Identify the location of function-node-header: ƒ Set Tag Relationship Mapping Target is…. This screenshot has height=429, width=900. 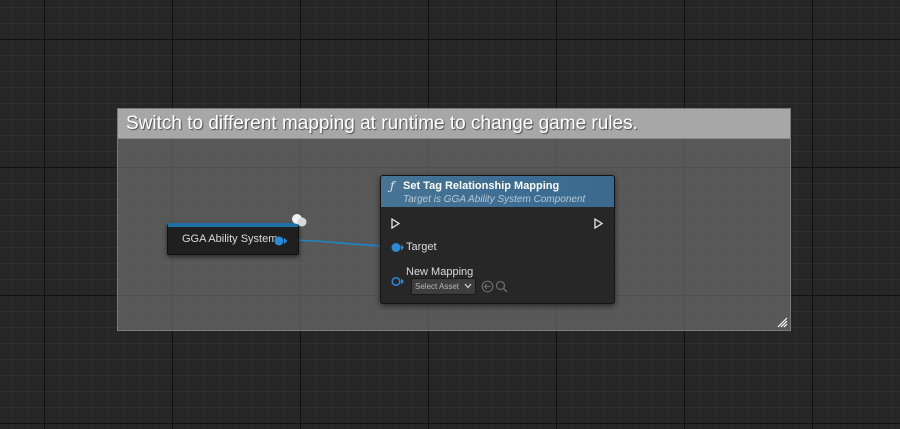
(497, 191).